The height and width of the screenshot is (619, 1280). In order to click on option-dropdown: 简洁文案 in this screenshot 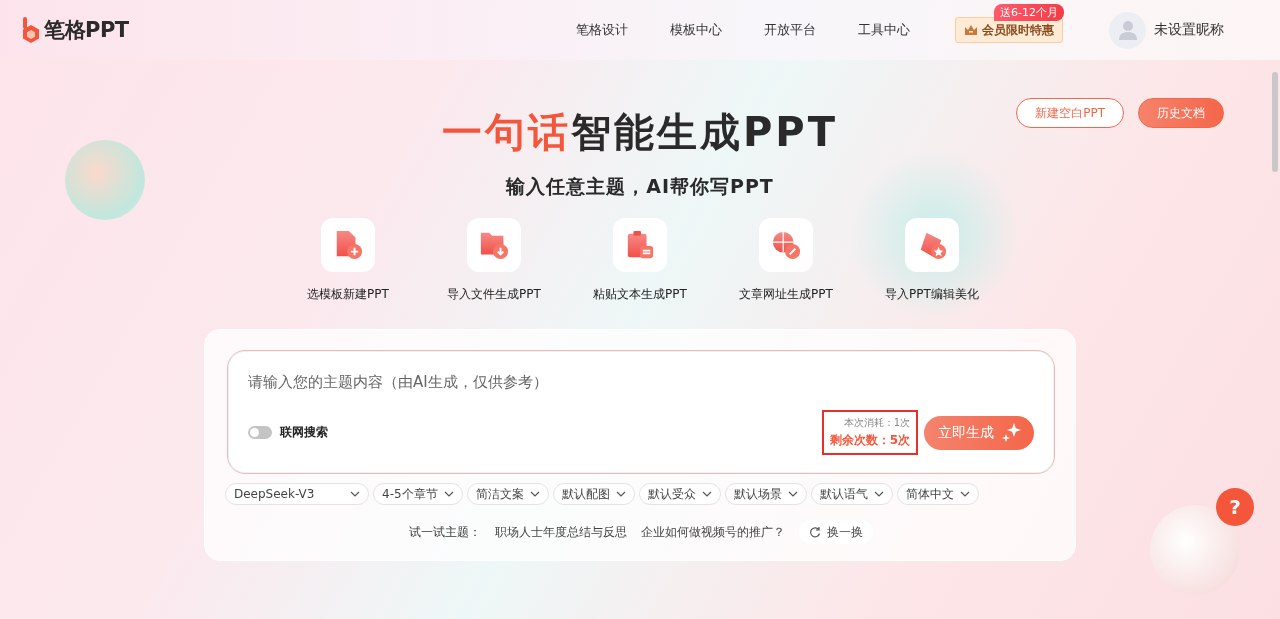, I will do `click(507, 494)`.